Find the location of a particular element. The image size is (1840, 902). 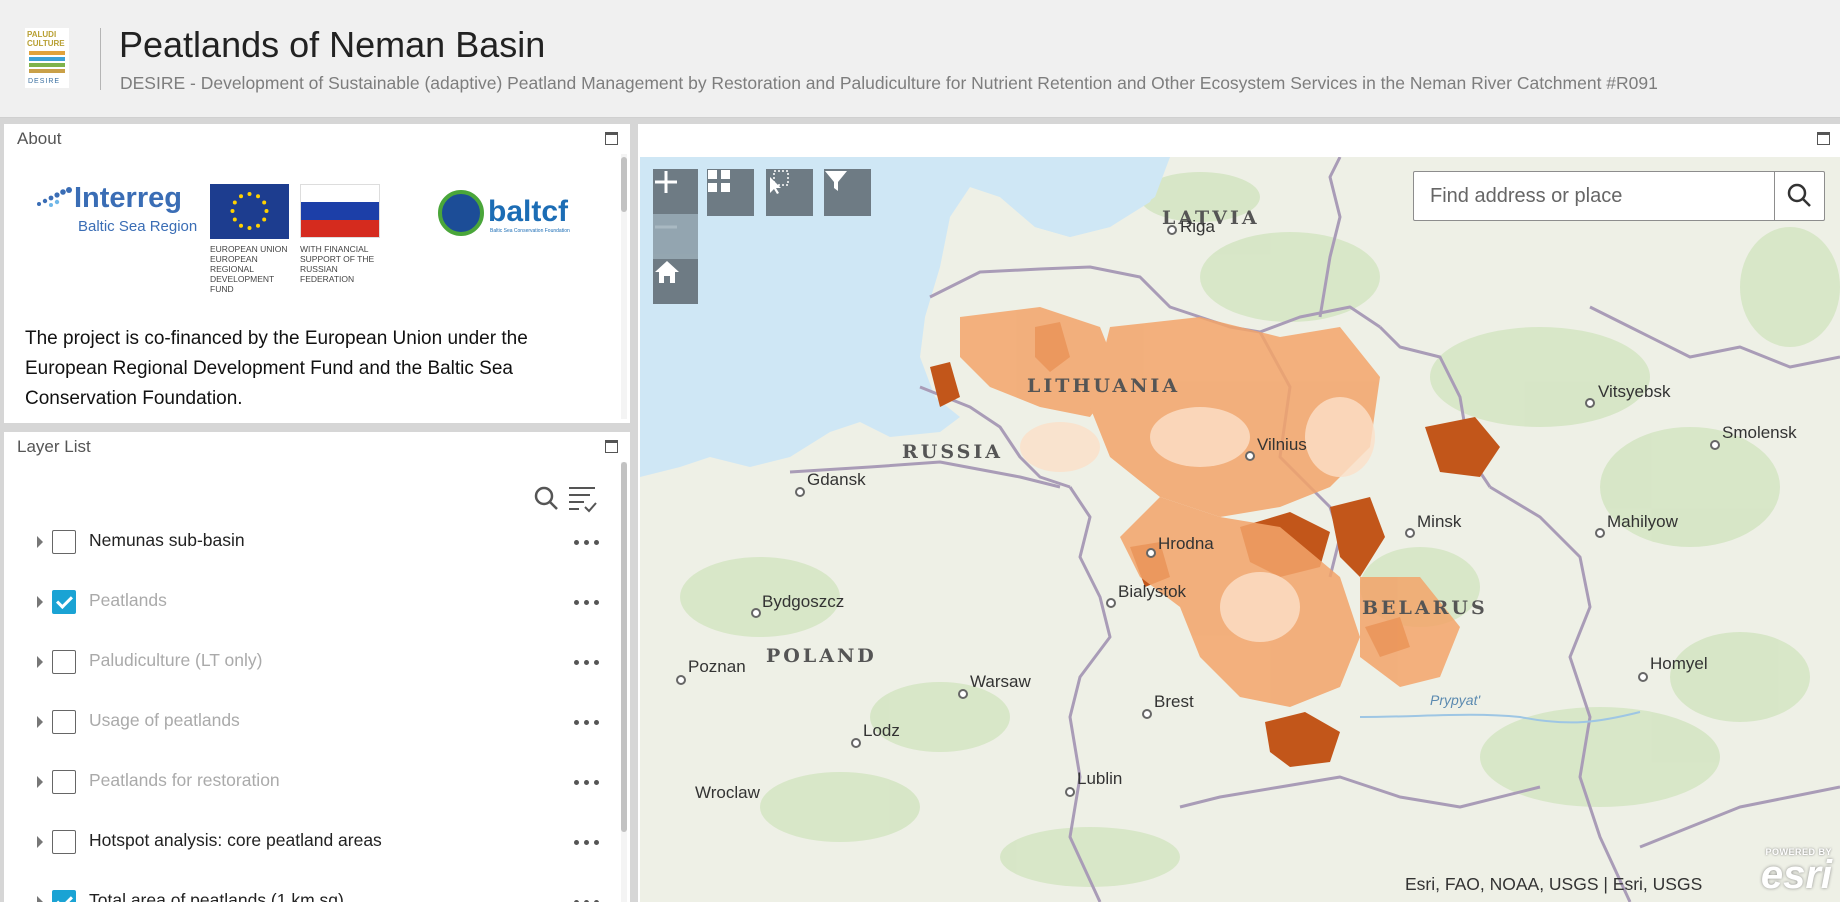

city-label: Homyel is located at coordinates (1679, 663).